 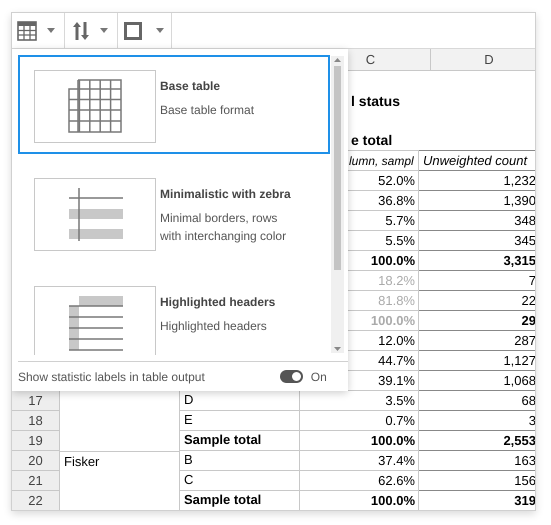 I want to click on option-description: Highlighted headers, so click(x=214, y=326).